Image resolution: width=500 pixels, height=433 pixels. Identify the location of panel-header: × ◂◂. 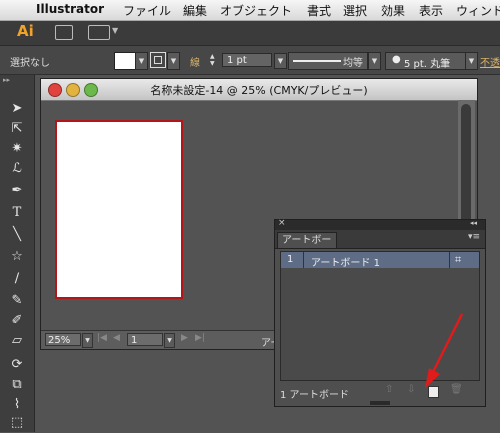
(380, 224).